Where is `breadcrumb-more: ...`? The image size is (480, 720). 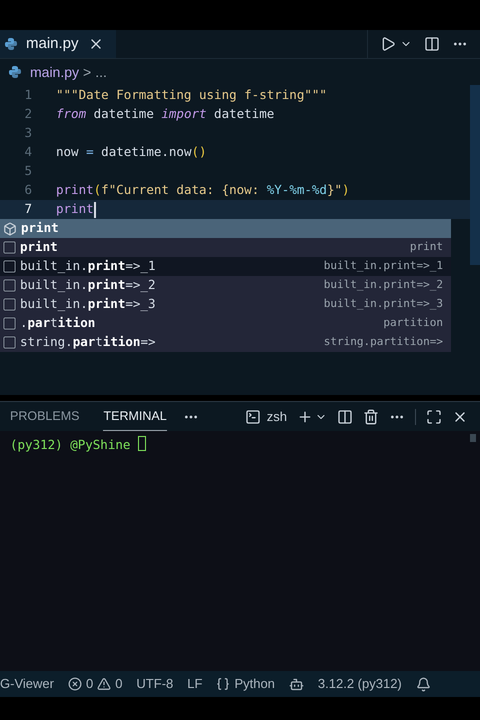 breadcrumb-more: ... is located at coordinates (101, 72).